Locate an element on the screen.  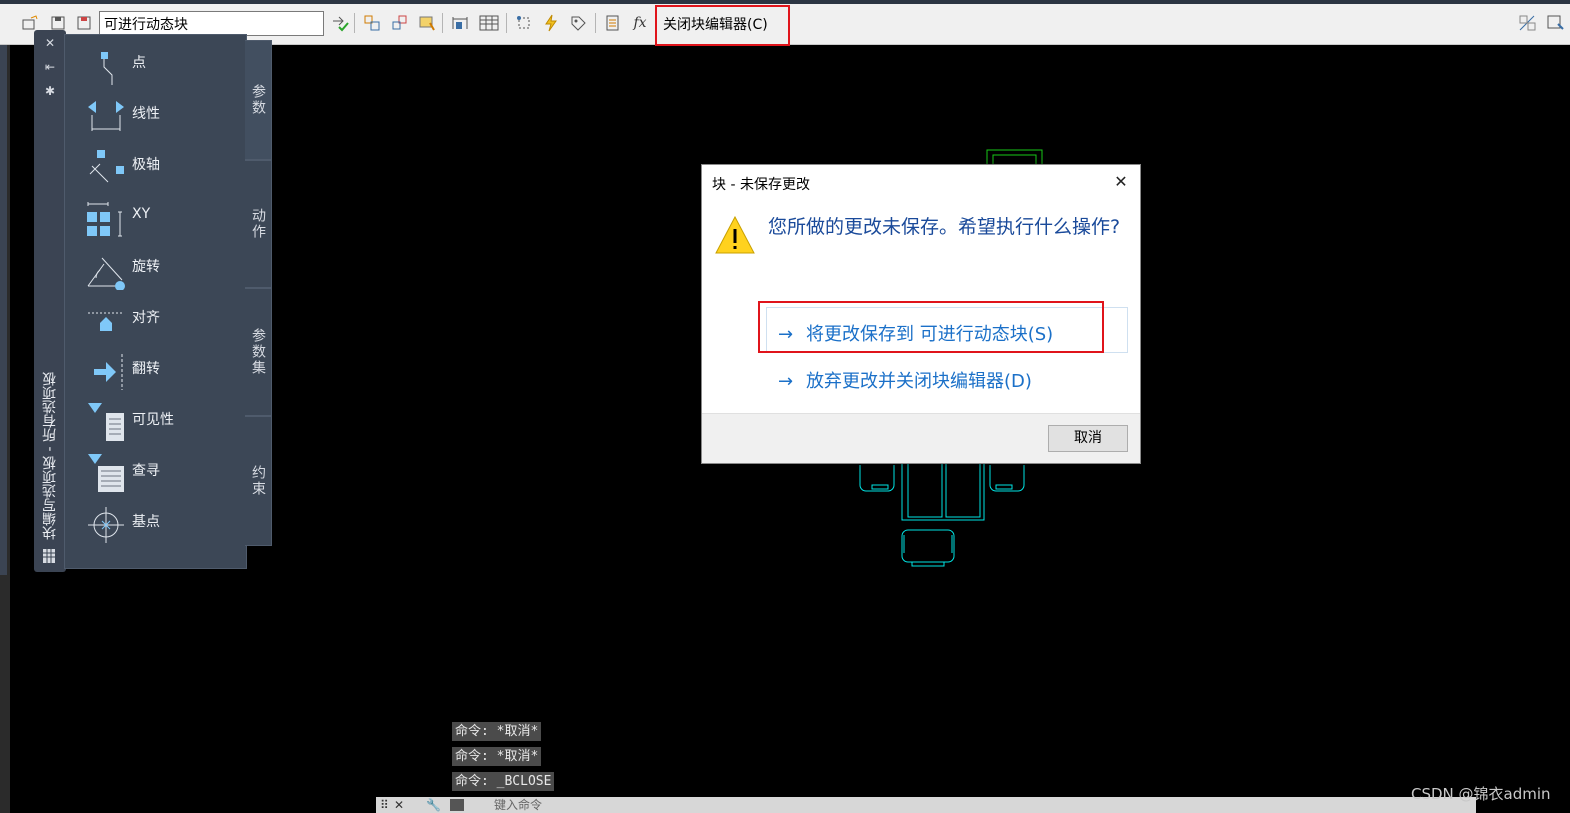
lightning-action-icon is located at coordinates (551, 23).